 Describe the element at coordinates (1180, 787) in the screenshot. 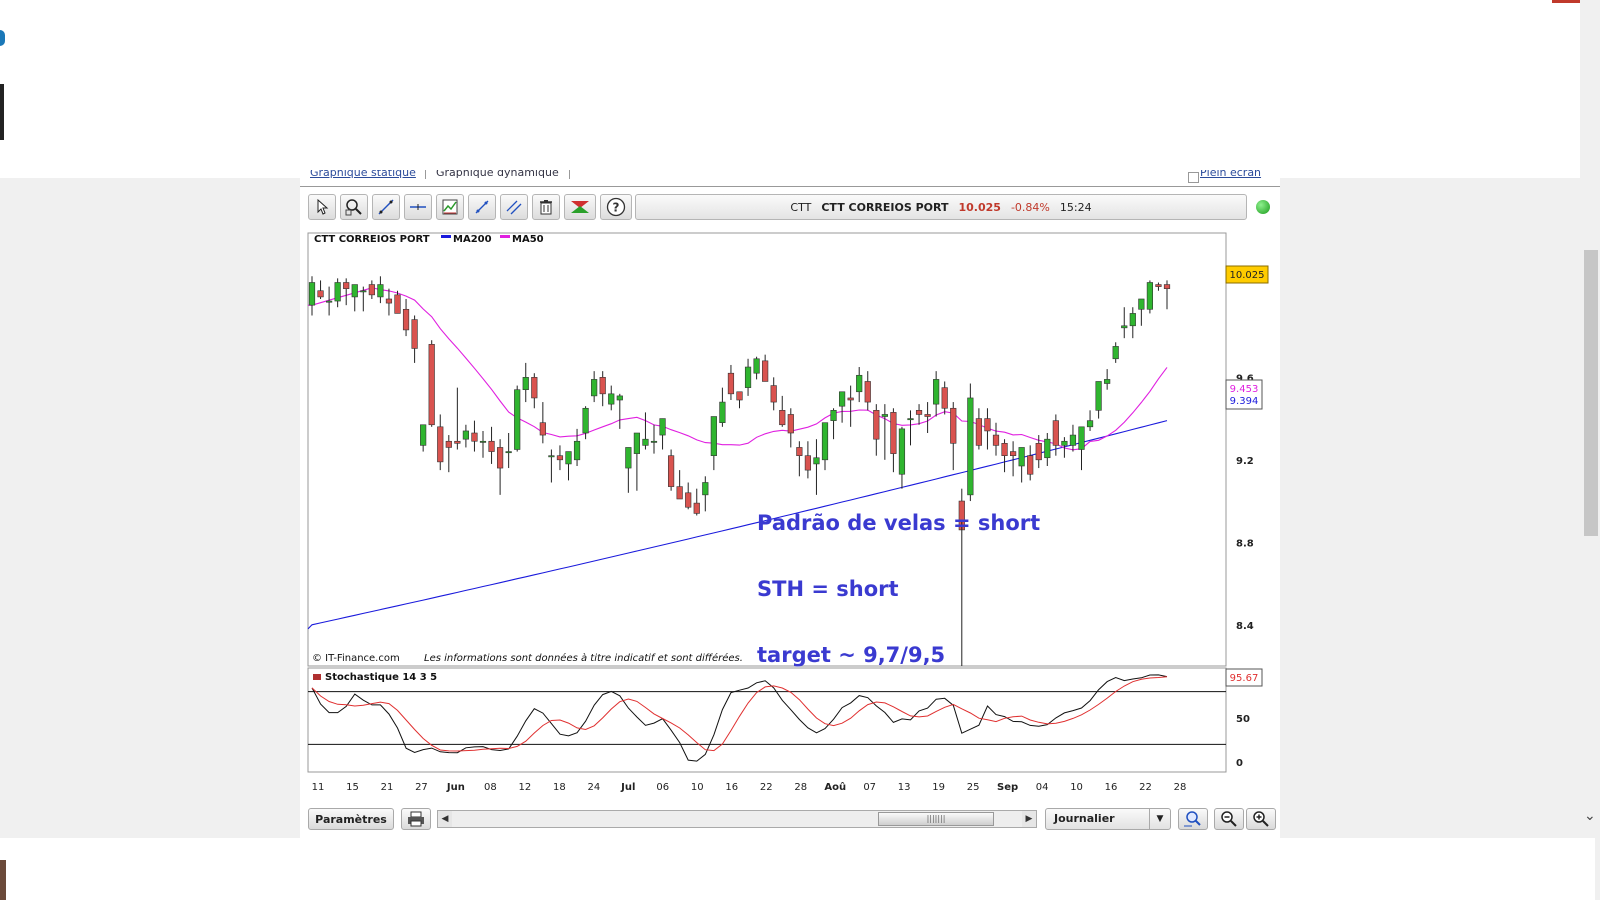

I see `x-tick-label: 28` at that location.